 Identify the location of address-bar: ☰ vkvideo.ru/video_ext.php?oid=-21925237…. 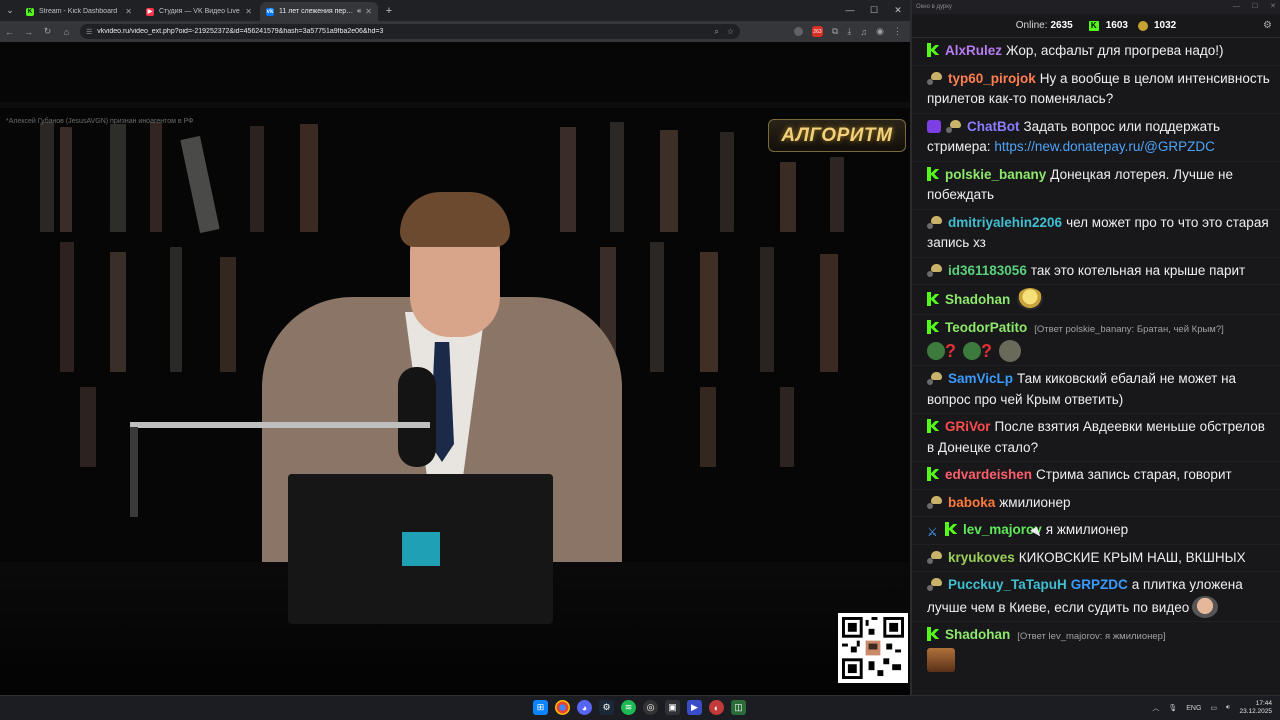
(410, 31).